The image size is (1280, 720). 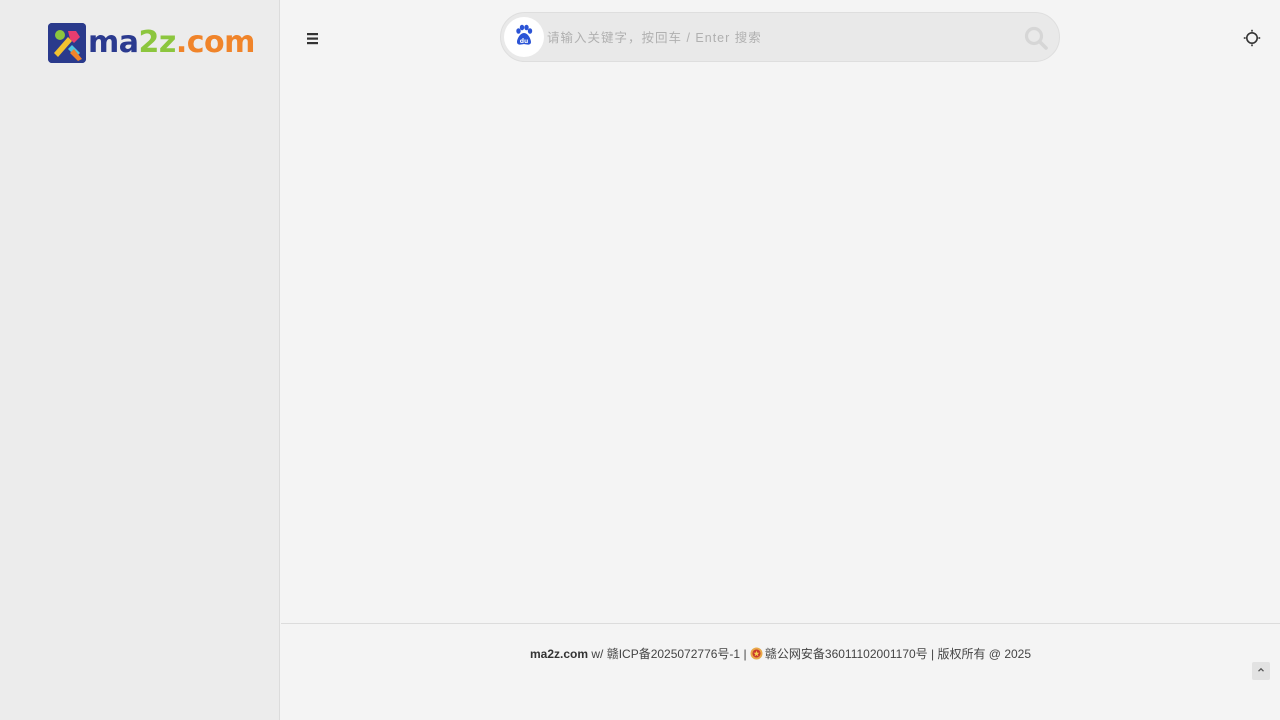 I want to click on footer-site-name: ma2z.com, so click(x=559, y=654).